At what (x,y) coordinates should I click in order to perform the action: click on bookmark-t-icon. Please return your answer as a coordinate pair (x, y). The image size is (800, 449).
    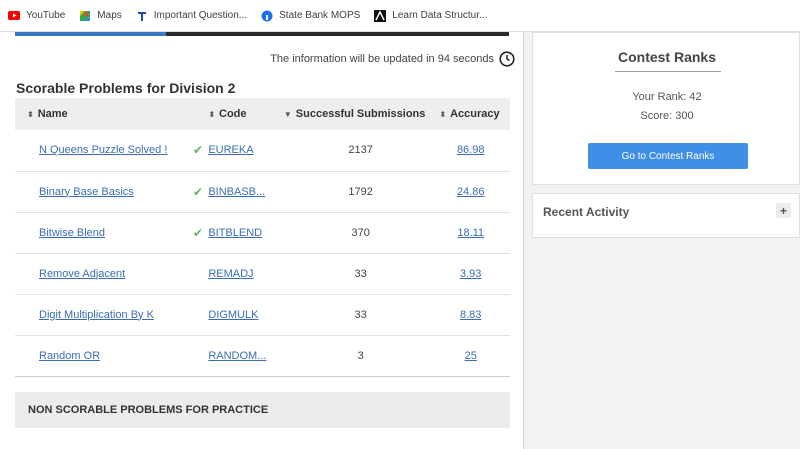
    Looking at the image, I should click on (142, 16).